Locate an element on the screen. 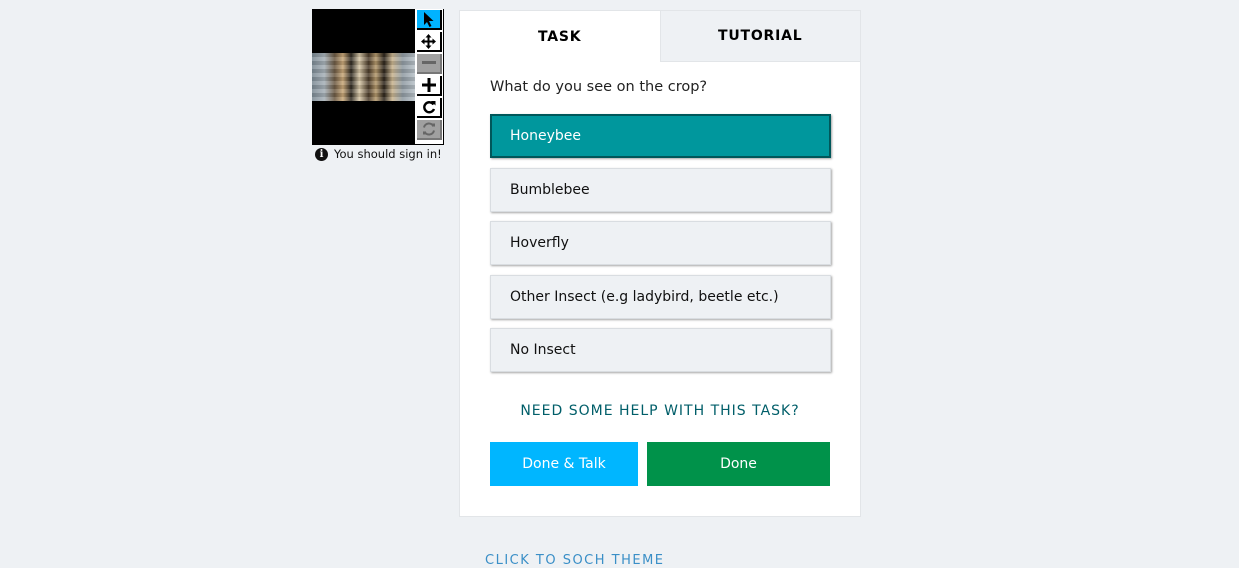 The image size is (1239, 568). viewer-toolbar is located at coordinates (429, 77).